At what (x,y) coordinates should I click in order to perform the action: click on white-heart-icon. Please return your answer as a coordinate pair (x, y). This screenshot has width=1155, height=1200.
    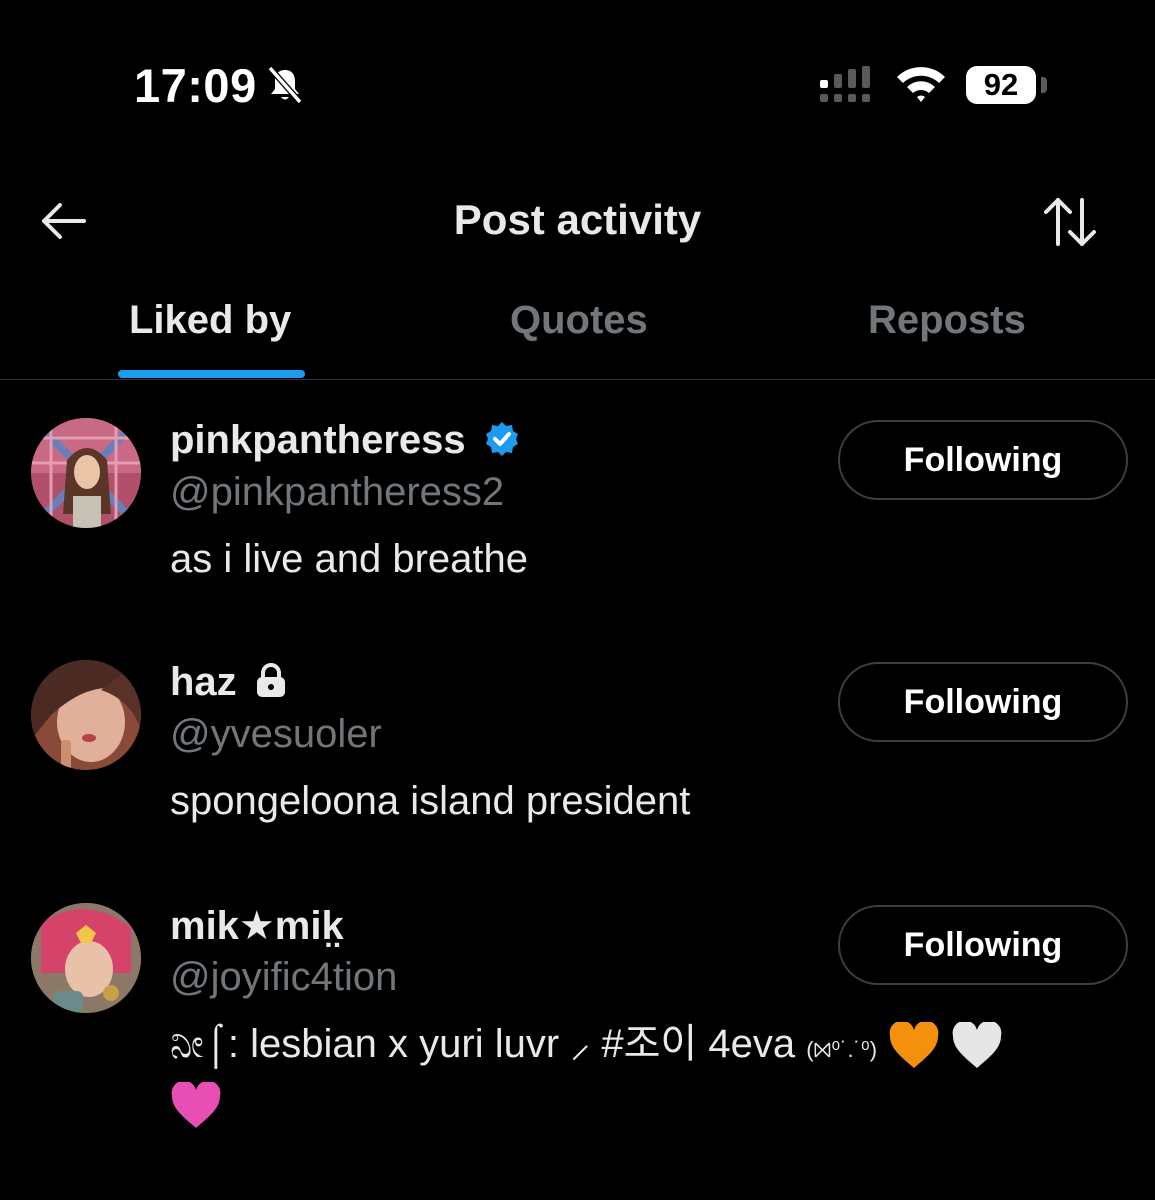
    Looking at the image, I should click on (977, 1045).